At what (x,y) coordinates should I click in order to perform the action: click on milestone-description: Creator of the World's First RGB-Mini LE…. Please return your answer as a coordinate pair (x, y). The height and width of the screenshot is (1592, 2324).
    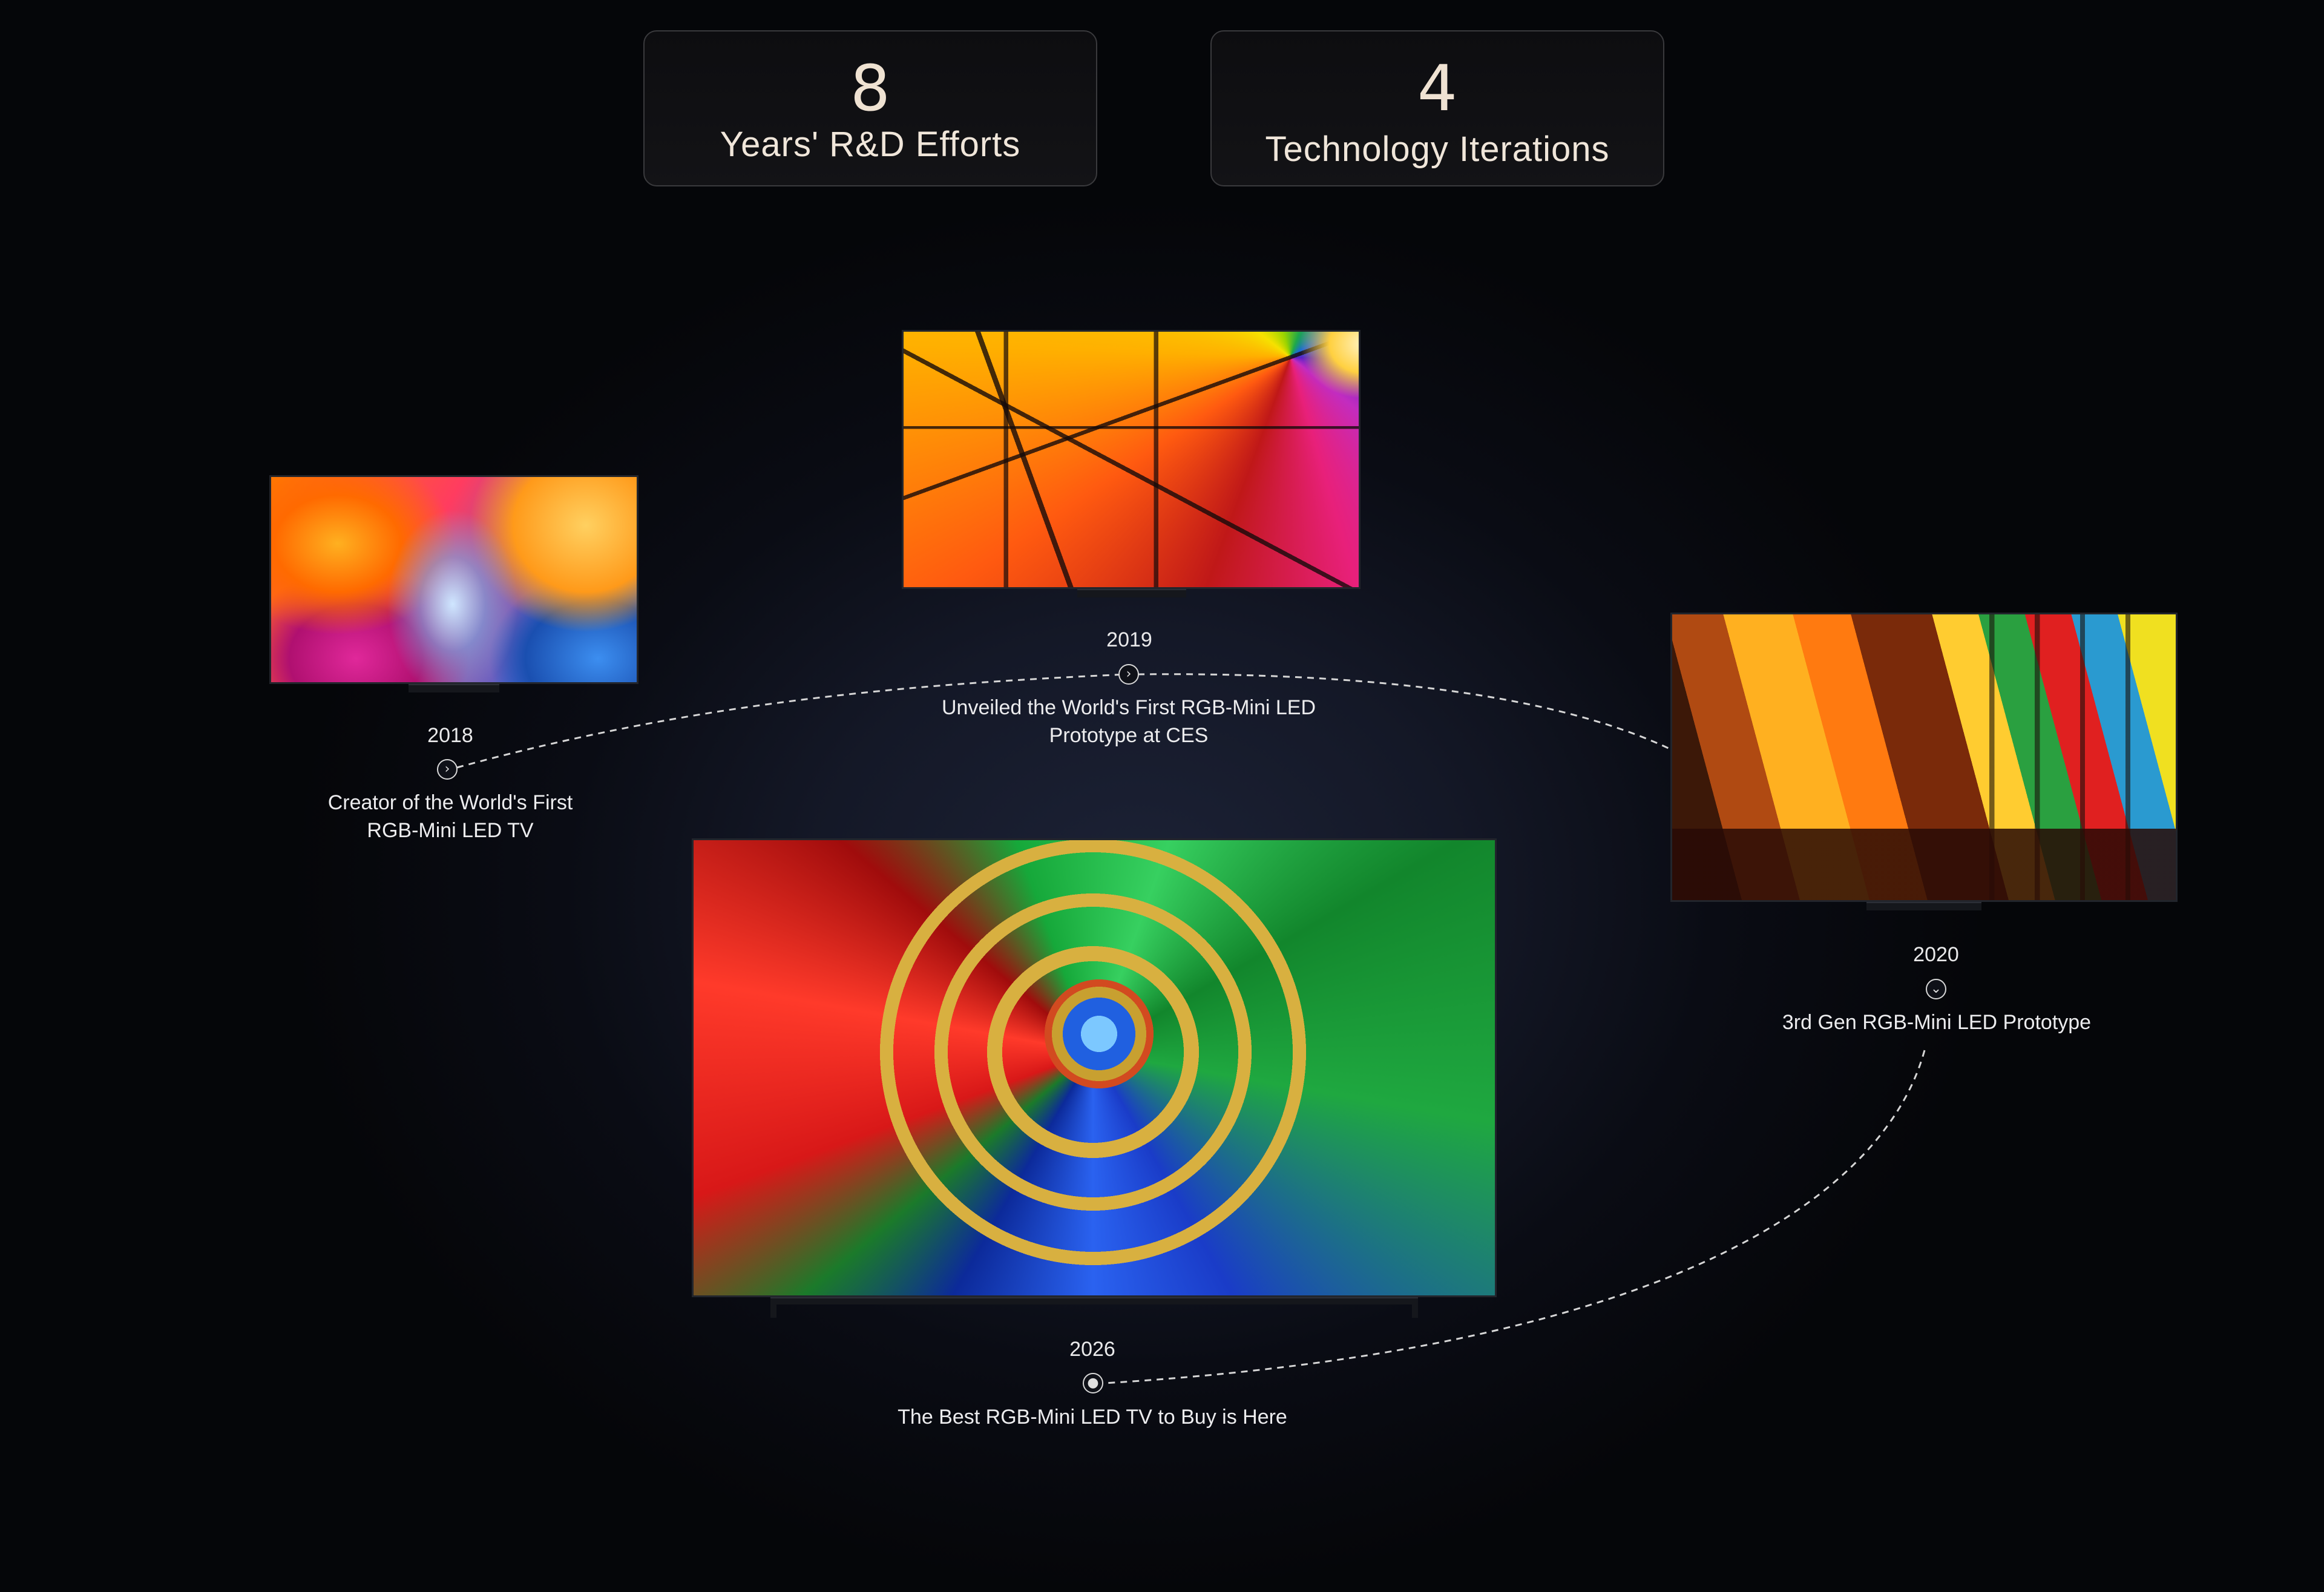
    Looking at the image, I should click on (450, 816).